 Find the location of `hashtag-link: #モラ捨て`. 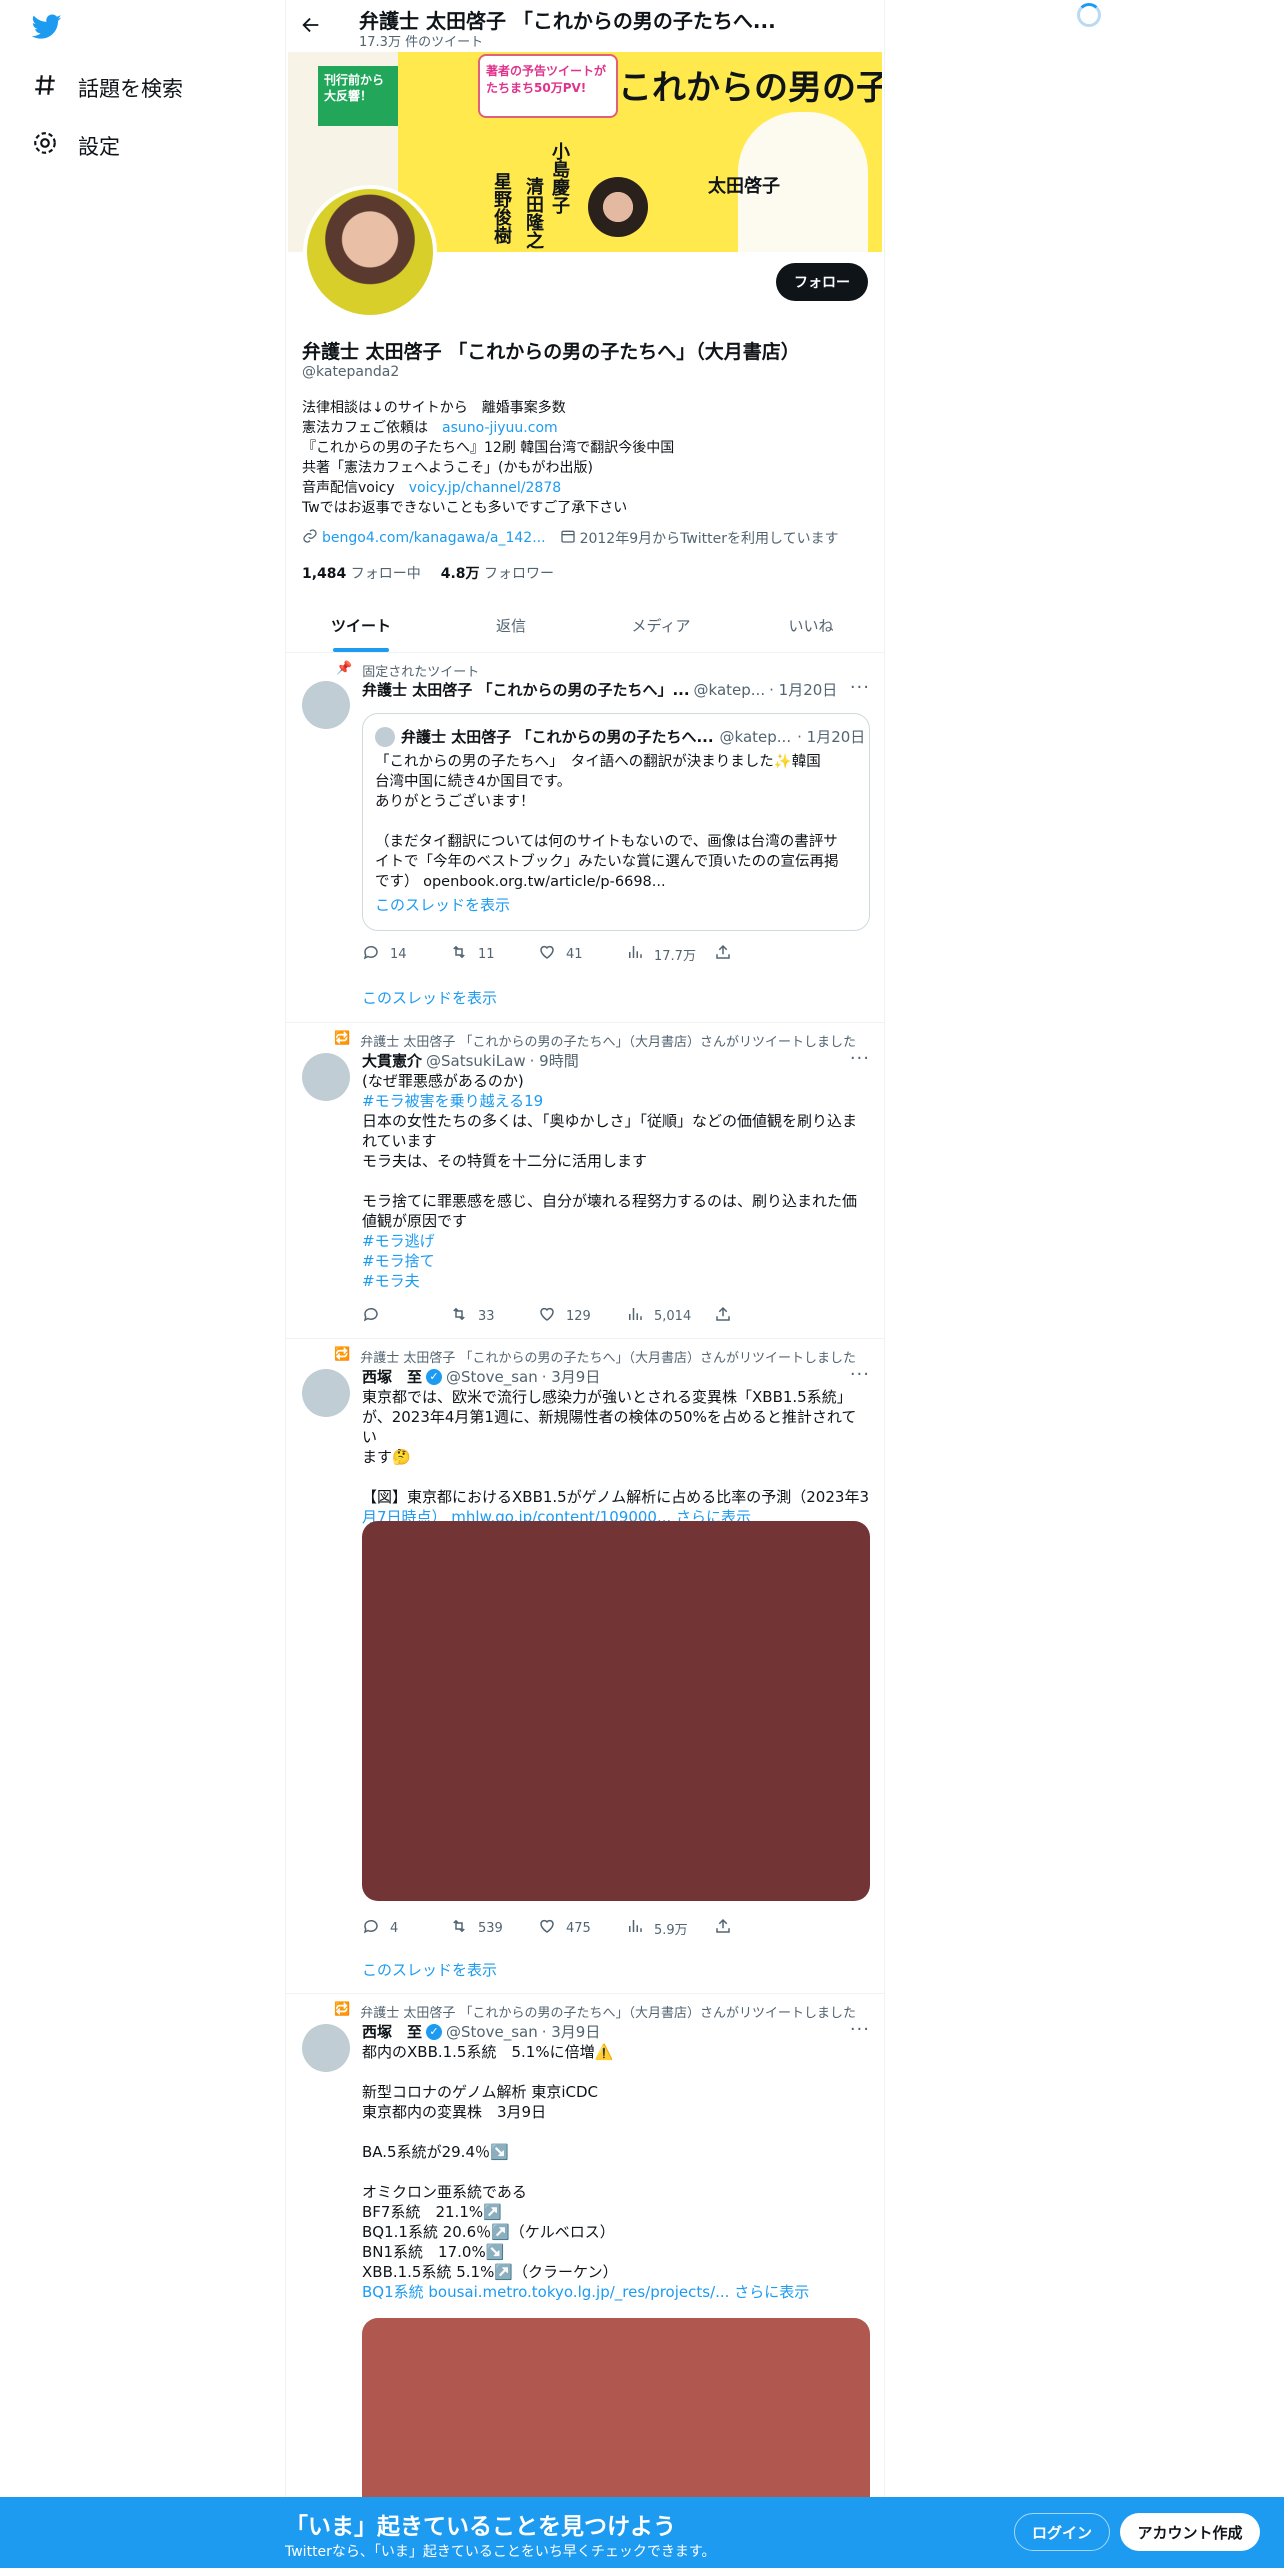

hashtag-link: #モラ捨て is located at coordinates (616, 1261).